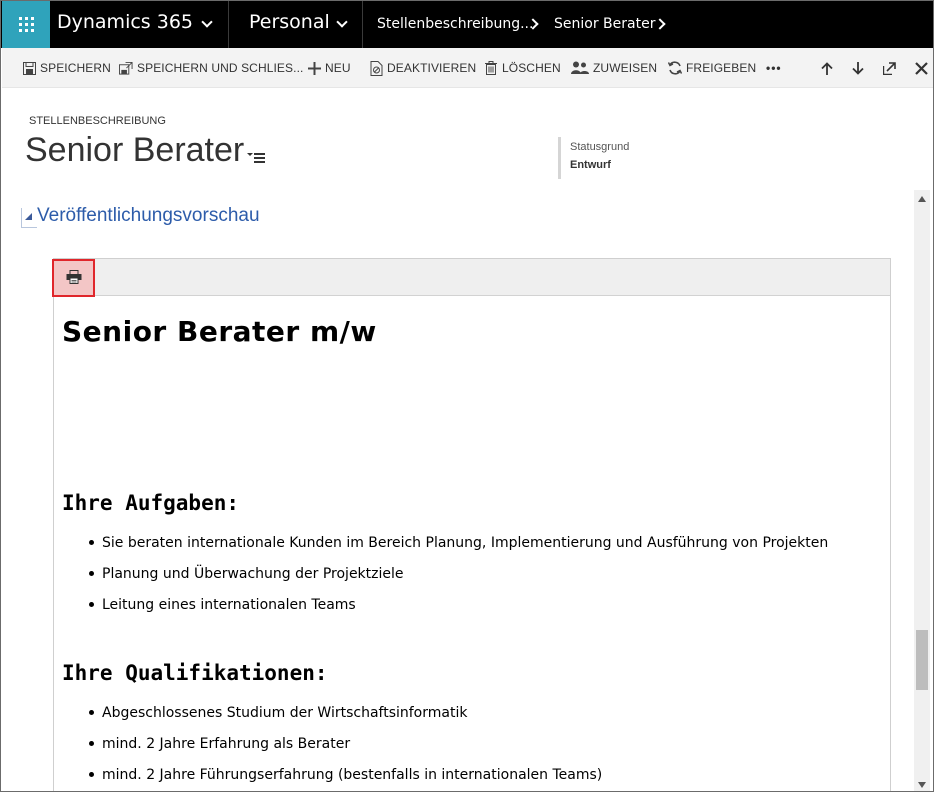 The image size is (934, 792). What do you see at coordinates (471, 278) in the screenshot?
I see `preview-toolbar` at bounding box center [471, 278].